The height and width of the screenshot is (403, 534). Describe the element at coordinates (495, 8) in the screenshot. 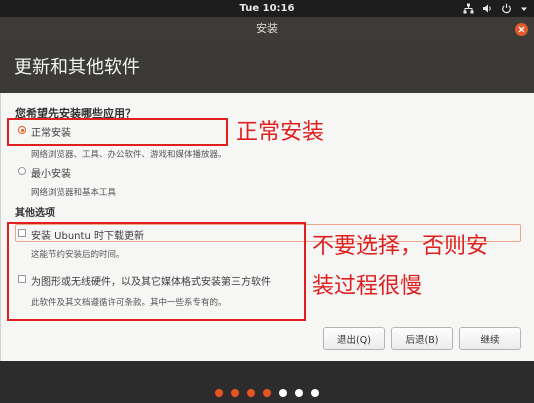

I see `system-tray` at that location.